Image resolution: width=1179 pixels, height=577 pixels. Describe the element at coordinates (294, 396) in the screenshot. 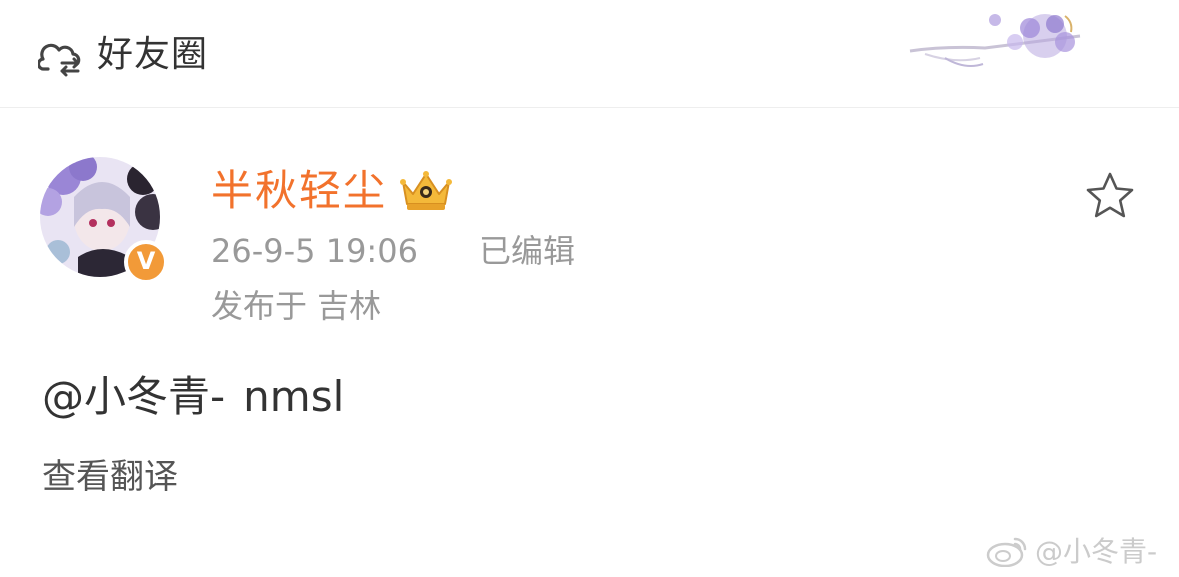

I see `post-text: nmsl` at that location.